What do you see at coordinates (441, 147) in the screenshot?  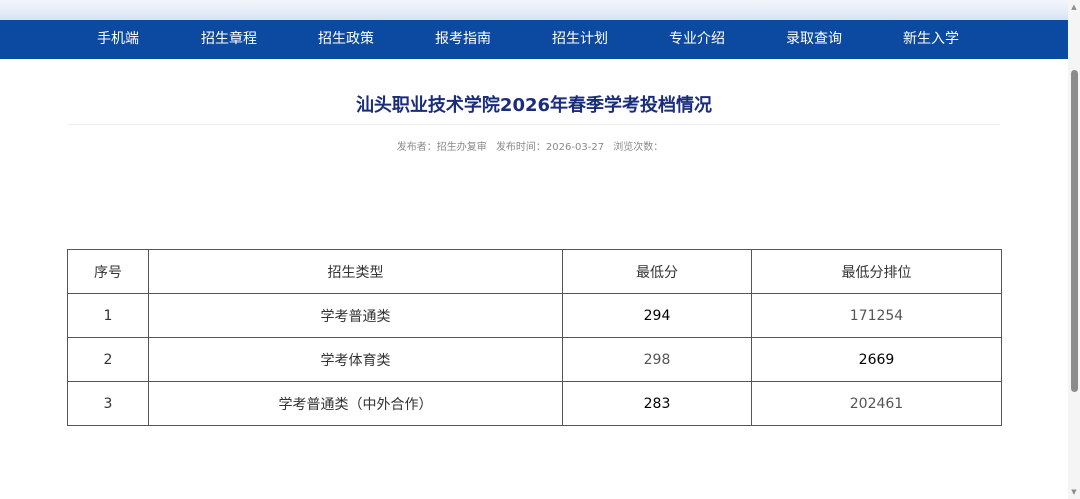 I see `publisher-label: 发布者：招生办复审` at bounding box center [441, 147].